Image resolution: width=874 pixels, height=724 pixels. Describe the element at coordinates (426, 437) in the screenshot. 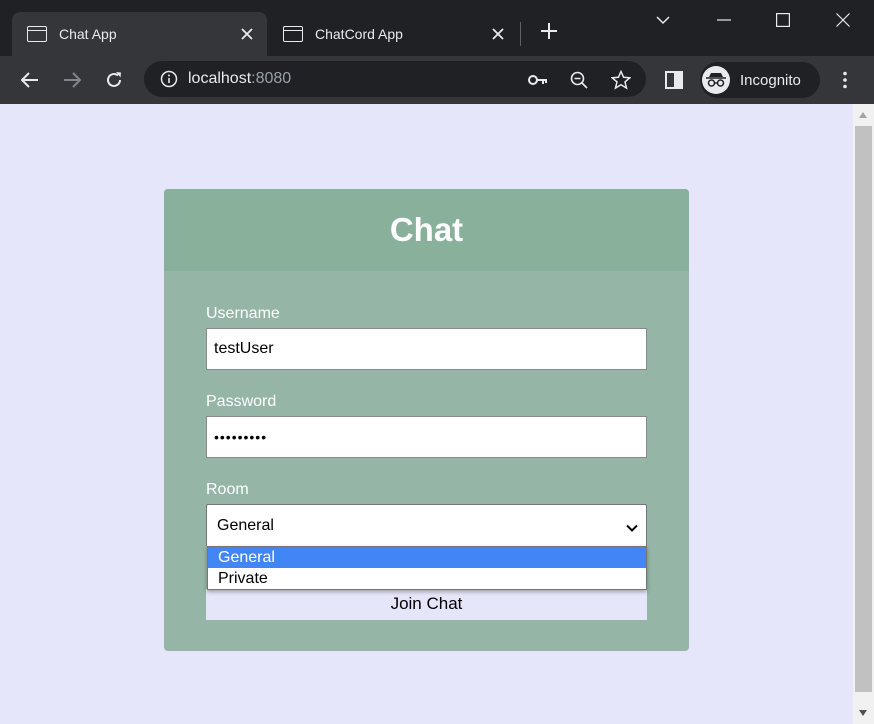

I see `password-field: •••••••••` at that location.